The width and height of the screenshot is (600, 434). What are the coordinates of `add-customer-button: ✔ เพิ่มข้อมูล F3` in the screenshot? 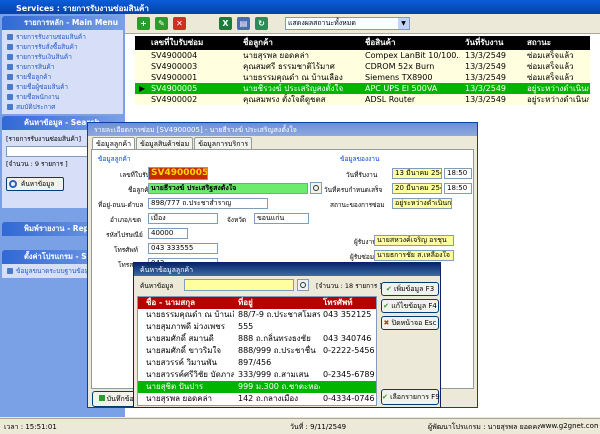 It's located at (410, 289).